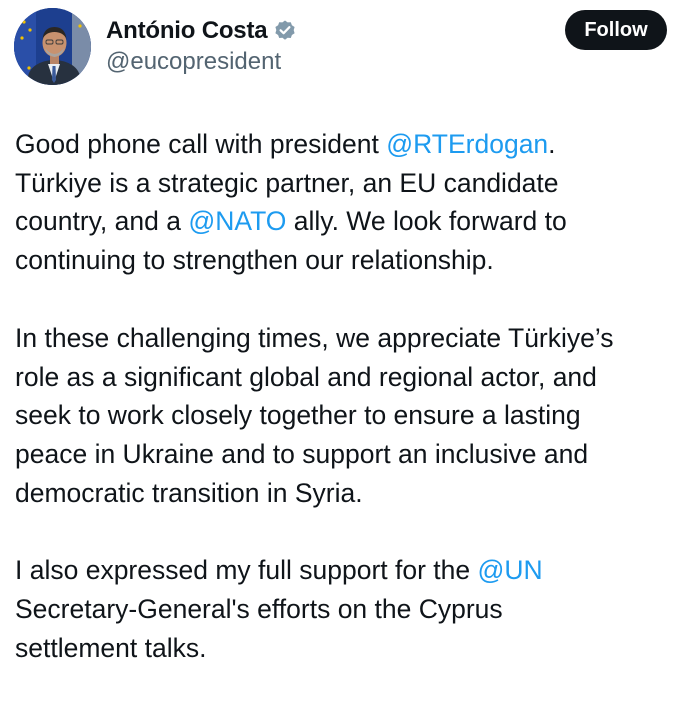 This screenshot has height=706, width=697. I want to click on tweet-header: António Costa @eucopresident Follow, so click(348, 50).